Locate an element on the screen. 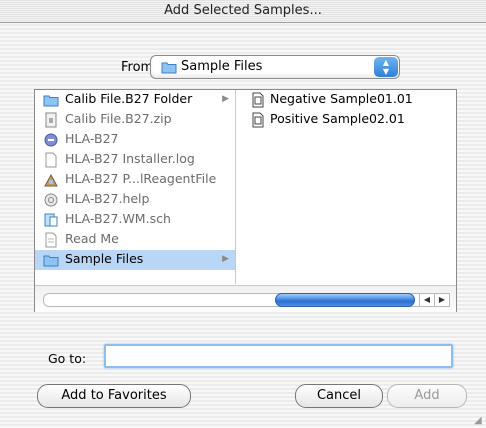  application-icon is located at coordinates (51, 140).